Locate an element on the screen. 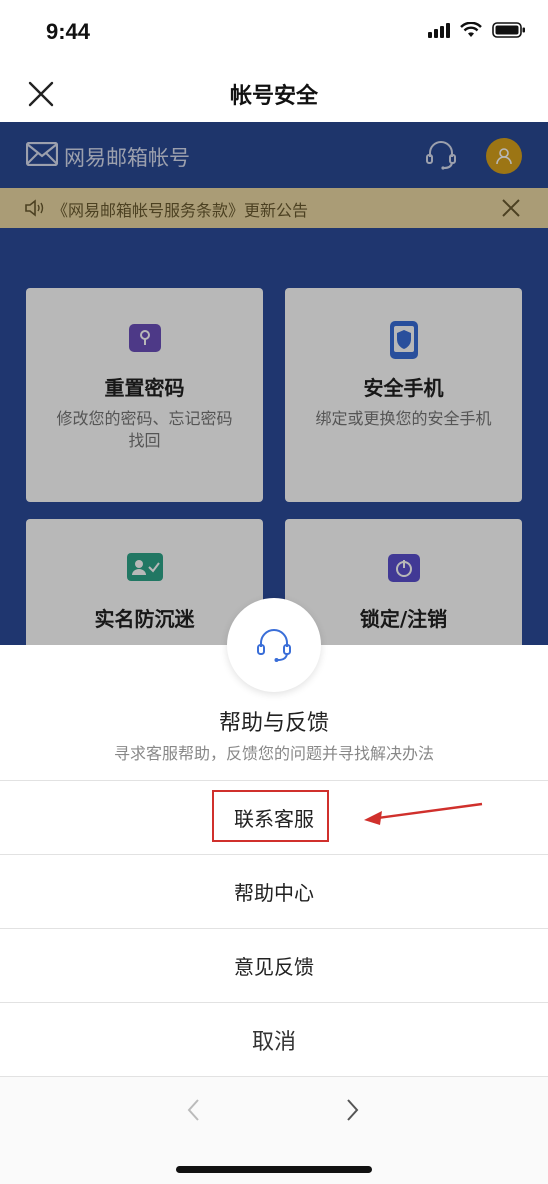  status-icons is located at coordinates (477, 30).